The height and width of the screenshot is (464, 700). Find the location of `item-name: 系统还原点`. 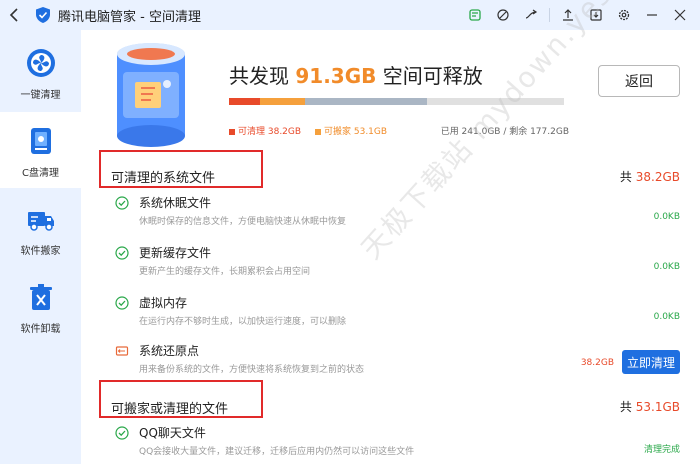

item-name: 系统还原点 is located at coordinates (169, 351).